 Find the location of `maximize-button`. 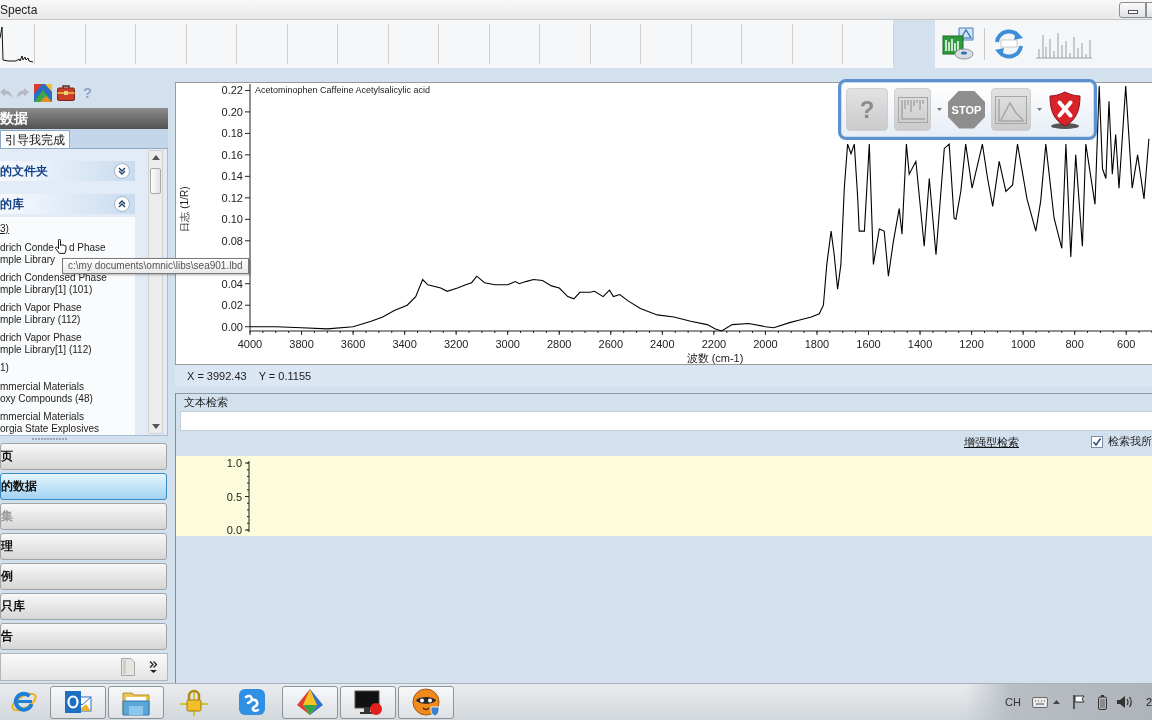

maximize-button is located at coordinates (1149, 9).